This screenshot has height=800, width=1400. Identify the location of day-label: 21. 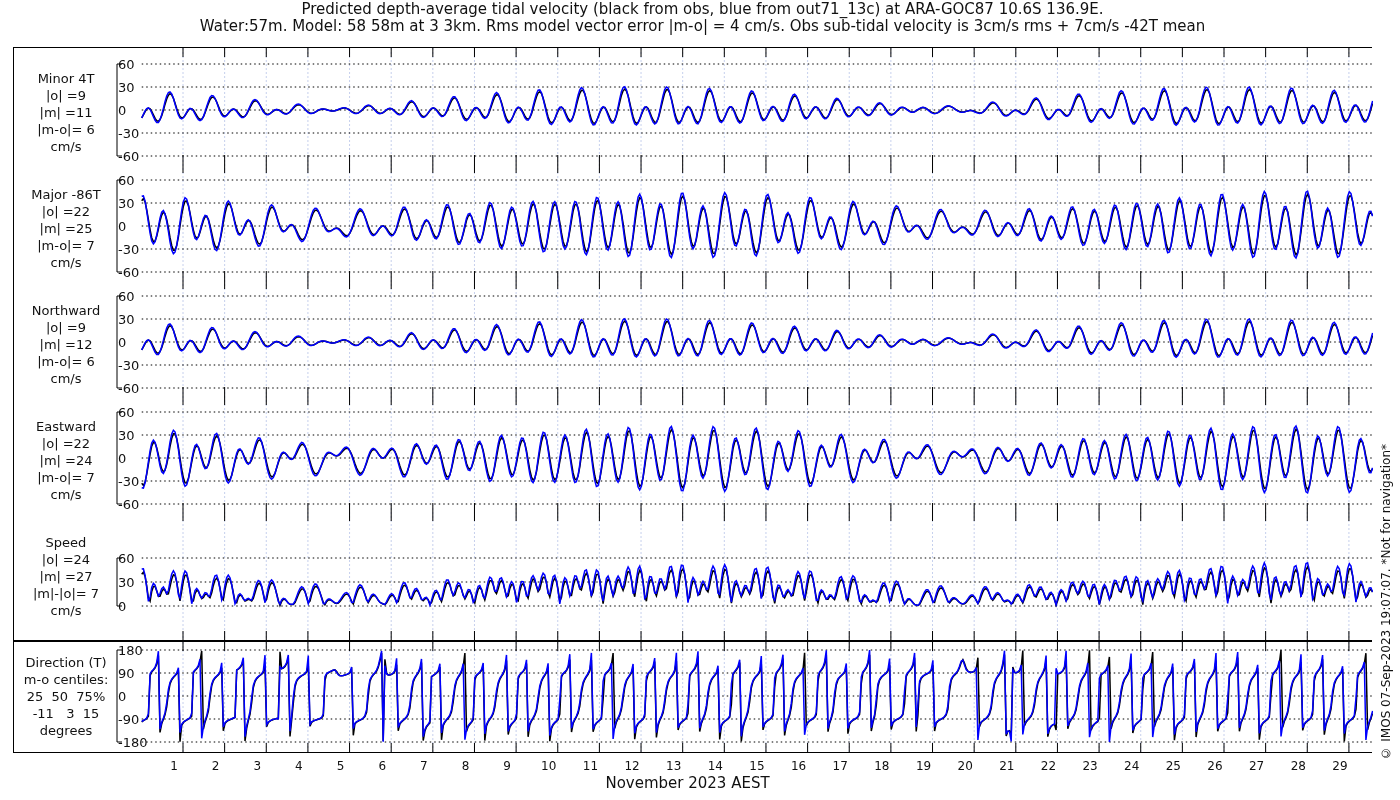
(1007, 766).